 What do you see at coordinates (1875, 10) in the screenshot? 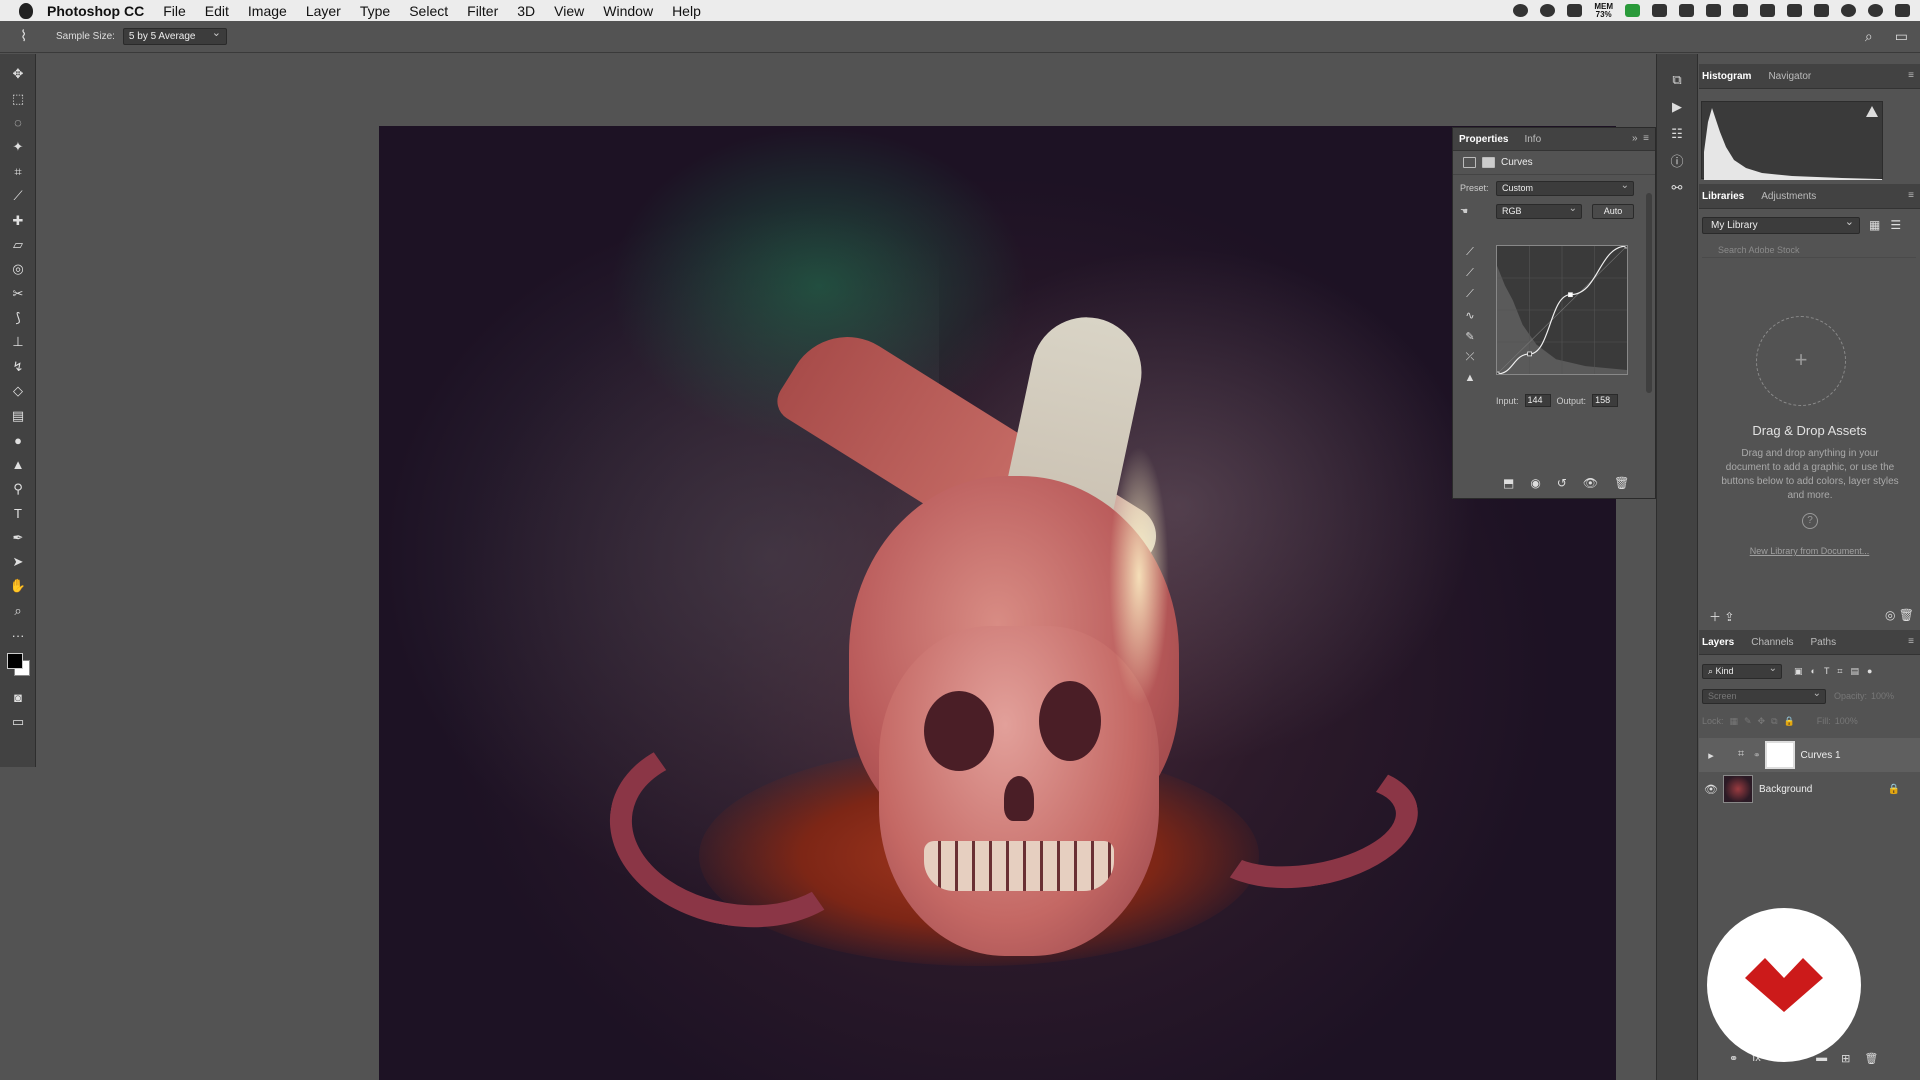
I see `siri-icon` at bounding box center [1875, 10].